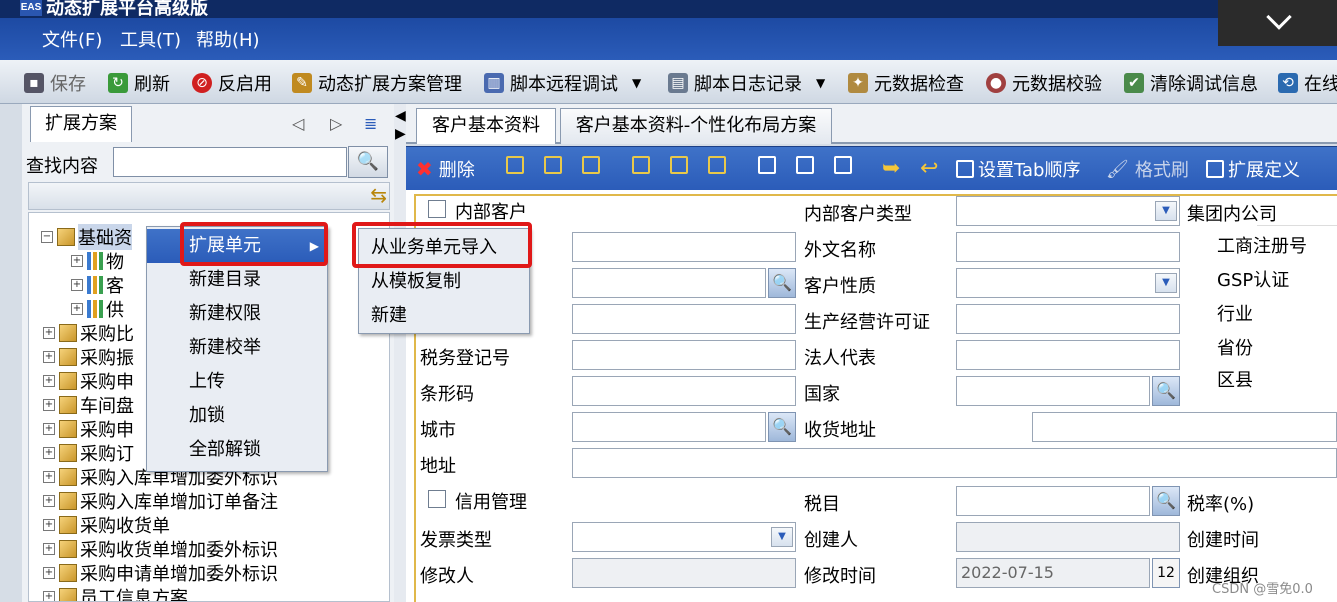  What do you see at coordinates (160, 501) in the screenshot?
I see `tree-node: + 采购入库单增加订单备注` at bounding box center [160, 501].